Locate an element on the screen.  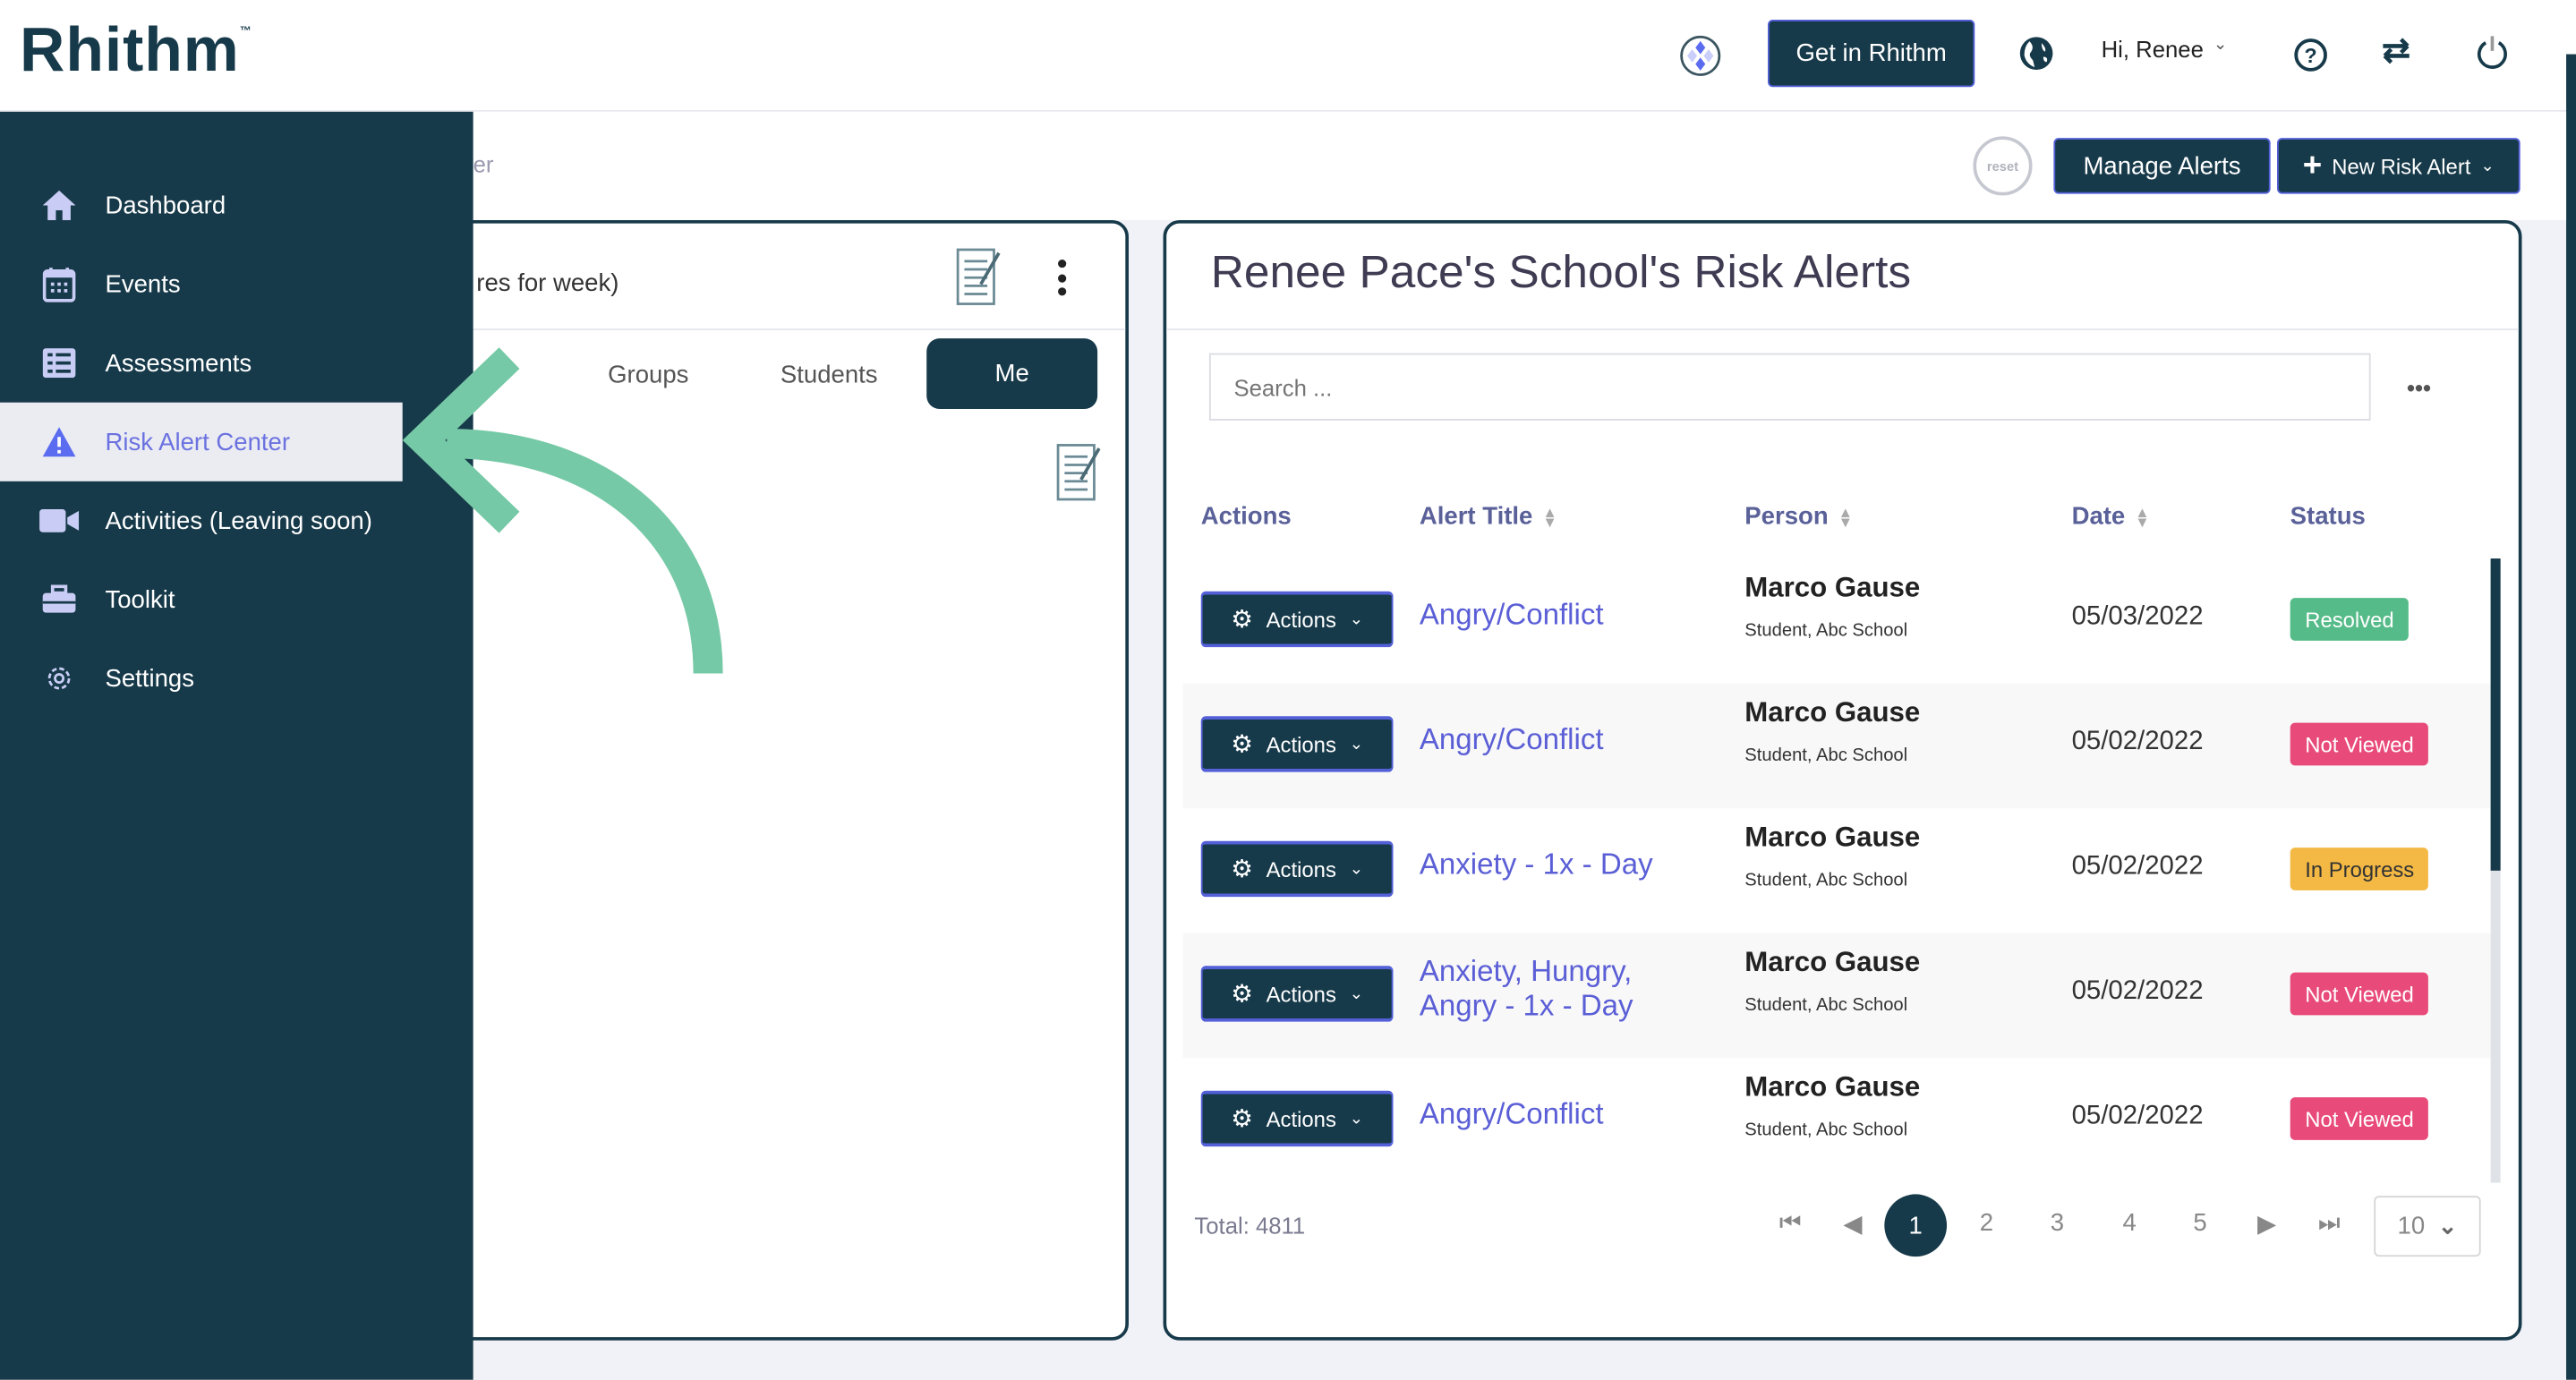
first-page-icon: ⏮ is located at coordinates (1790, 1223).